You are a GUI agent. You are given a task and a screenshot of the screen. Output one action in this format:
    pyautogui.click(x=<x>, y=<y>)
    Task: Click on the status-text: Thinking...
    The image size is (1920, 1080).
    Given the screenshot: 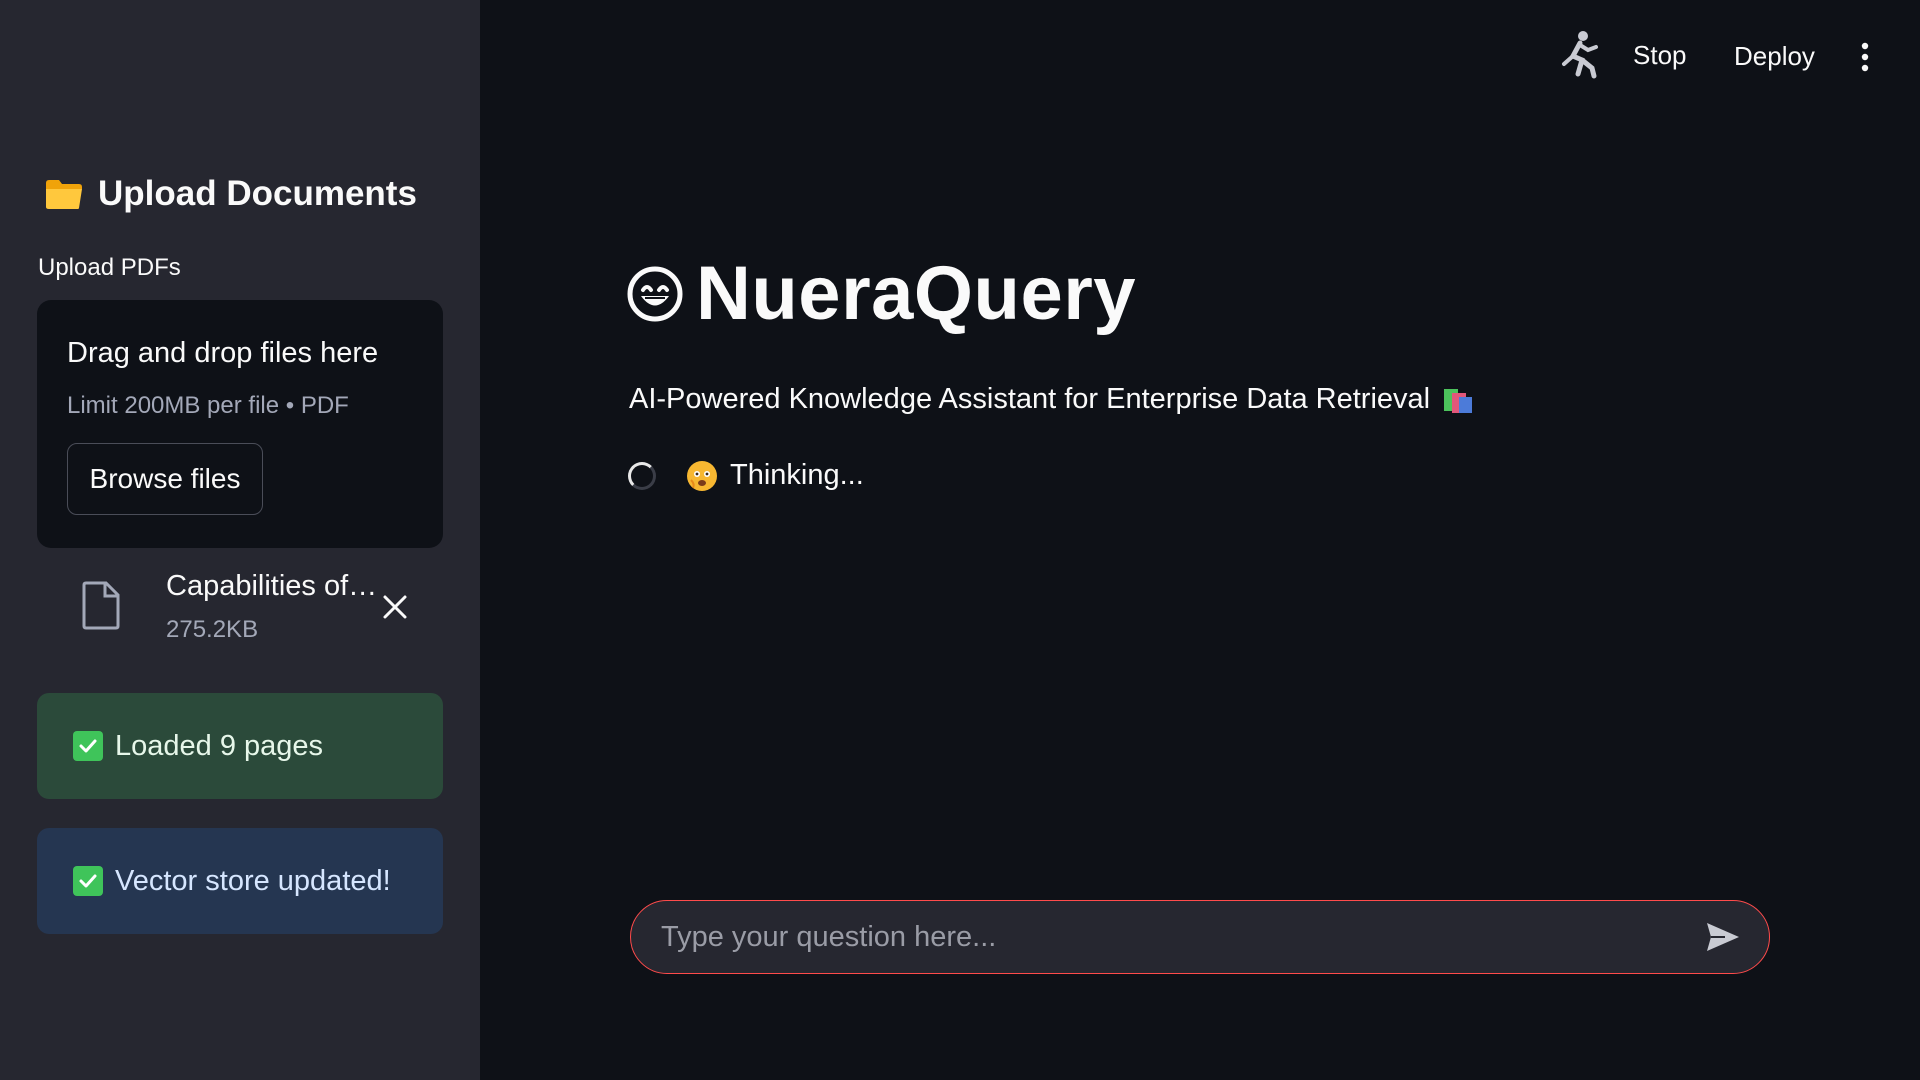 What is the action you would take?
    pyautogui.click(x=797, y=475)
    